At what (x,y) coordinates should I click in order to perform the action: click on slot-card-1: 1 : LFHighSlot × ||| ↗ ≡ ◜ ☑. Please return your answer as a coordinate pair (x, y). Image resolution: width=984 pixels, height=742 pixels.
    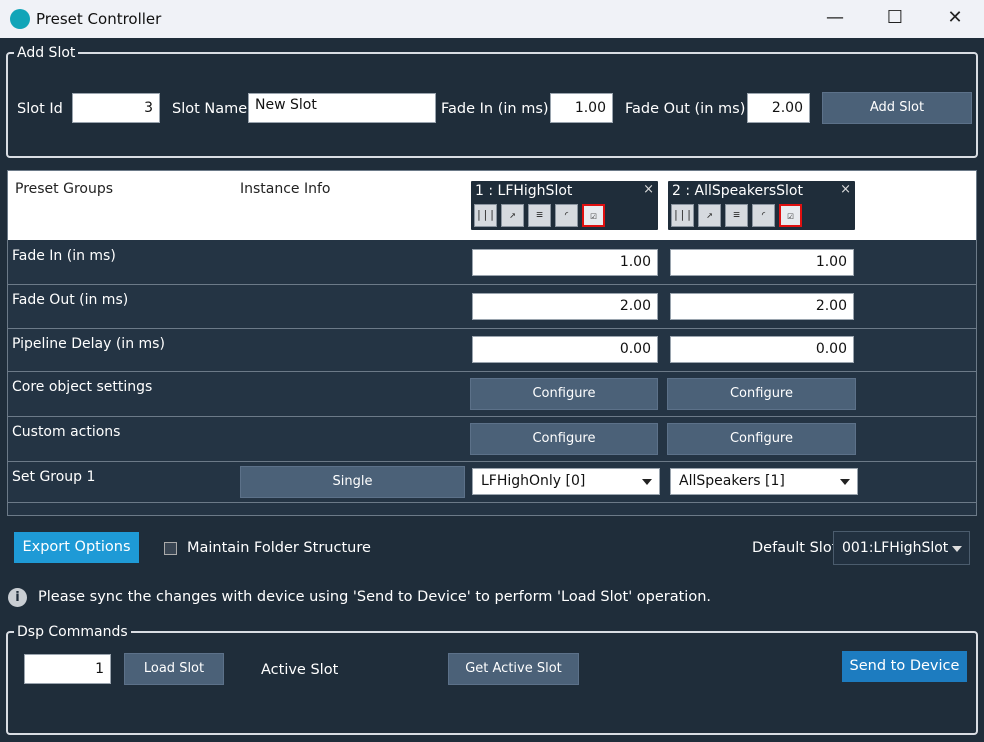
    Looking at the image, I should click on (564, 205).